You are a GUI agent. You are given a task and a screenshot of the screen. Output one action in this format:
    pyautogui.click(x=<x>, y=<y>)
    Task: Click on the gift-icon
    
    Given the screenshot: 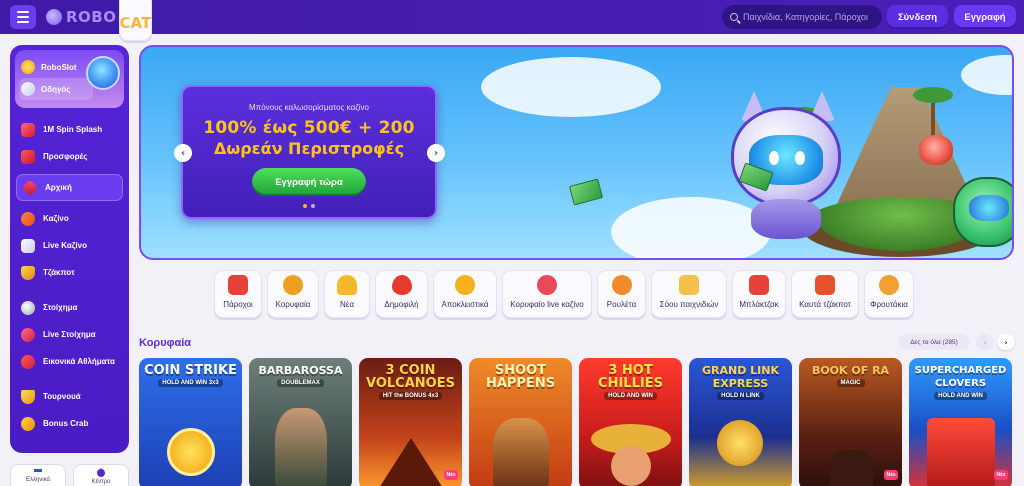 What is the action you would take?
    pyautogui.click(x=28, y=156)
    